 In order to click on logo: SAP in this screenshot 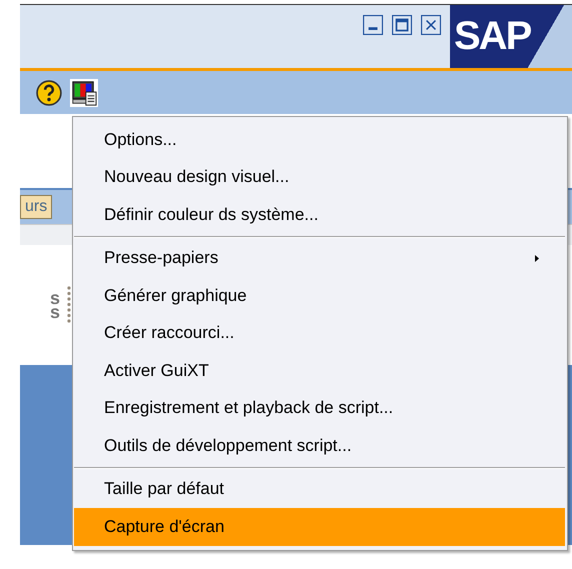, I will do `click(511, 36)`.